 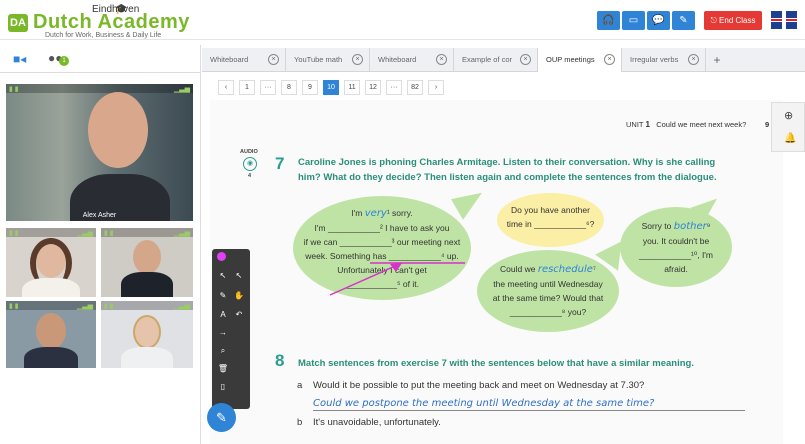 What do you see at coordinates (788, 127) in the screenshot?
I see `right-toolbar: ⊕ 🔔` at bounding box center [788, 127].